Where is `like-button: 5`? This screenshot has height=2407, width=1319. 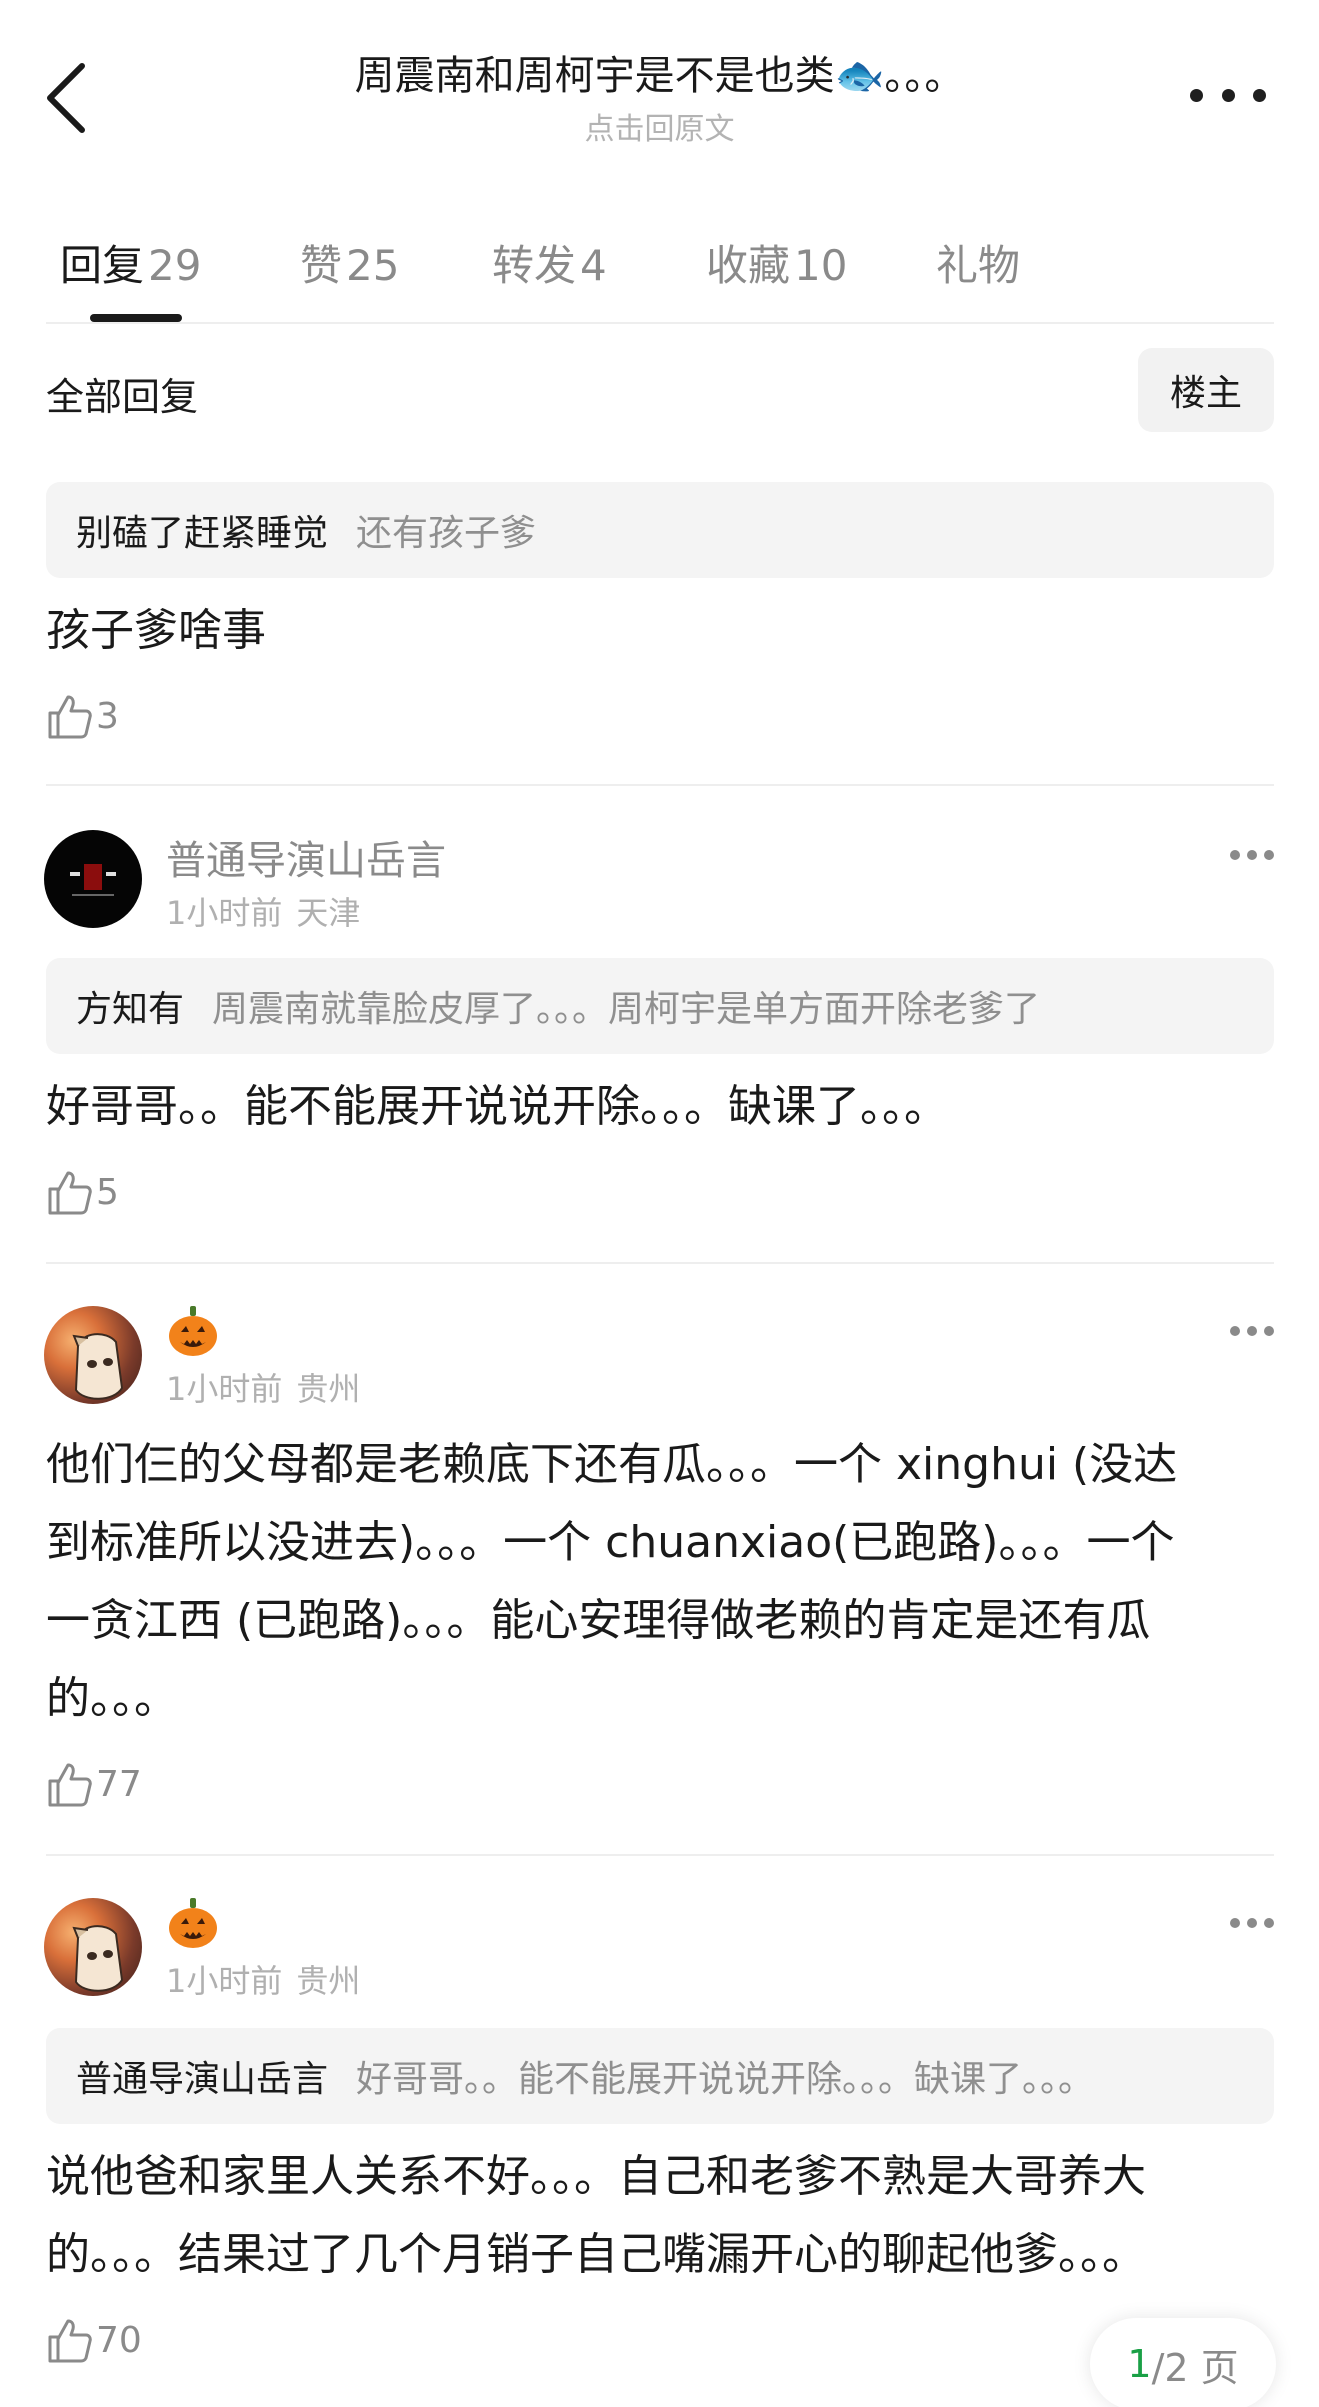 like-button: 5 is located at coordinates (82, 1192).